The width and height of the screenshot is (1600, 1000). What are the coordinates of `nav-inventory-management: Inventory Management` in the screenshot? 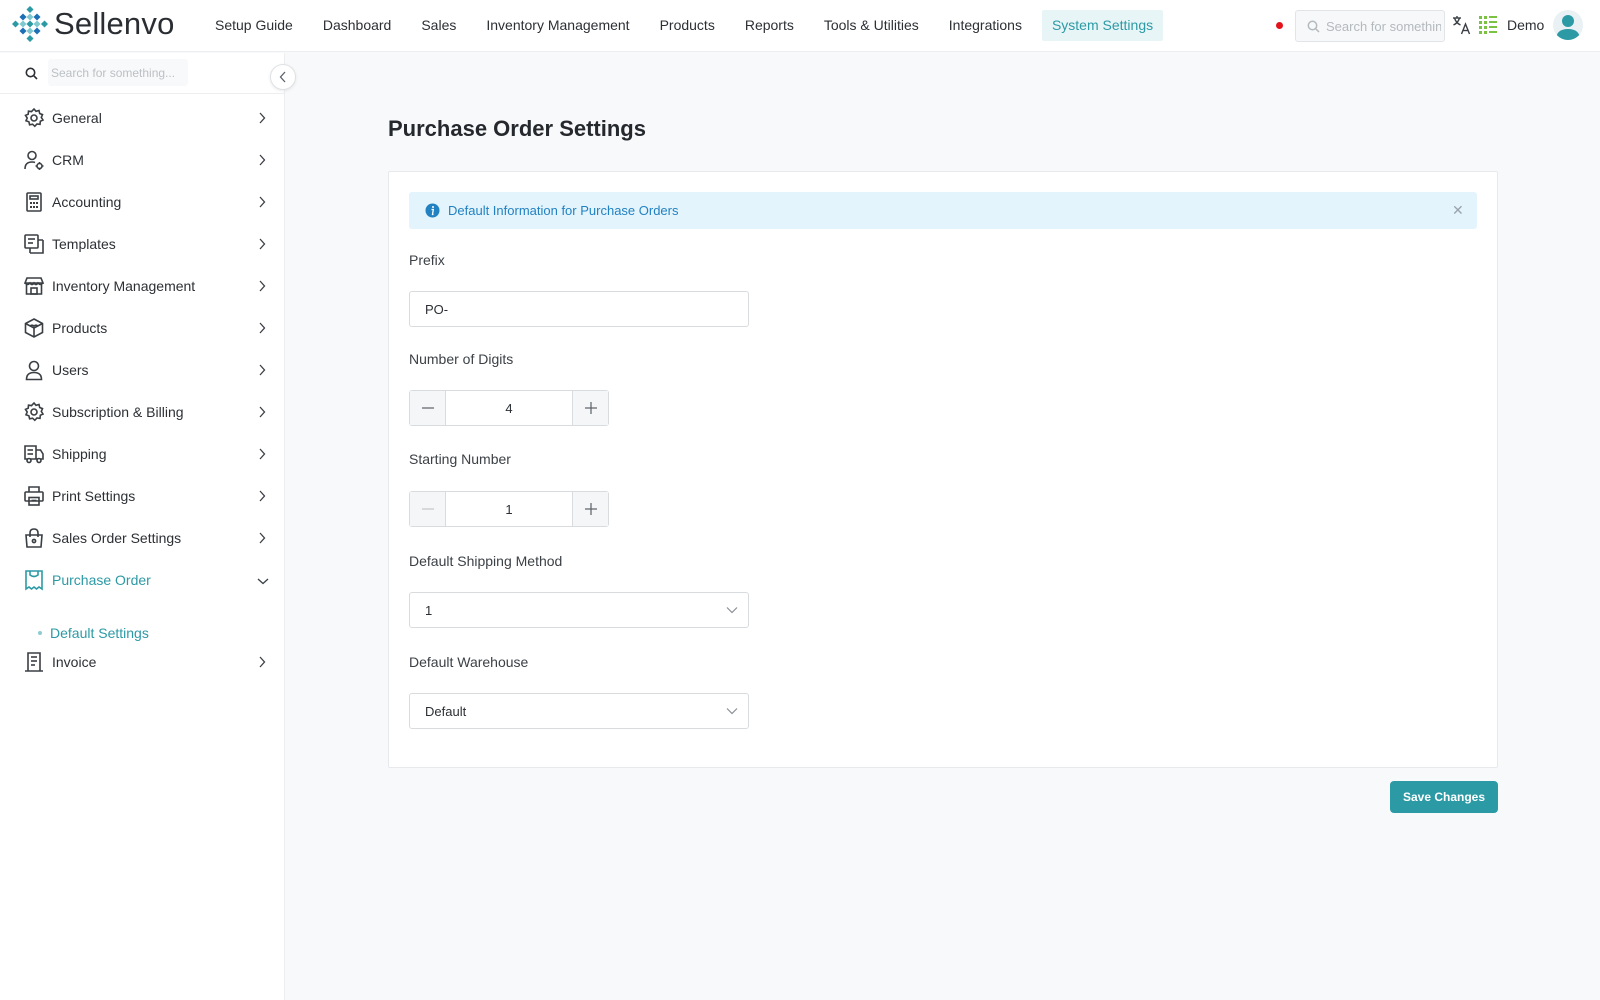 It's located at (557, 25).